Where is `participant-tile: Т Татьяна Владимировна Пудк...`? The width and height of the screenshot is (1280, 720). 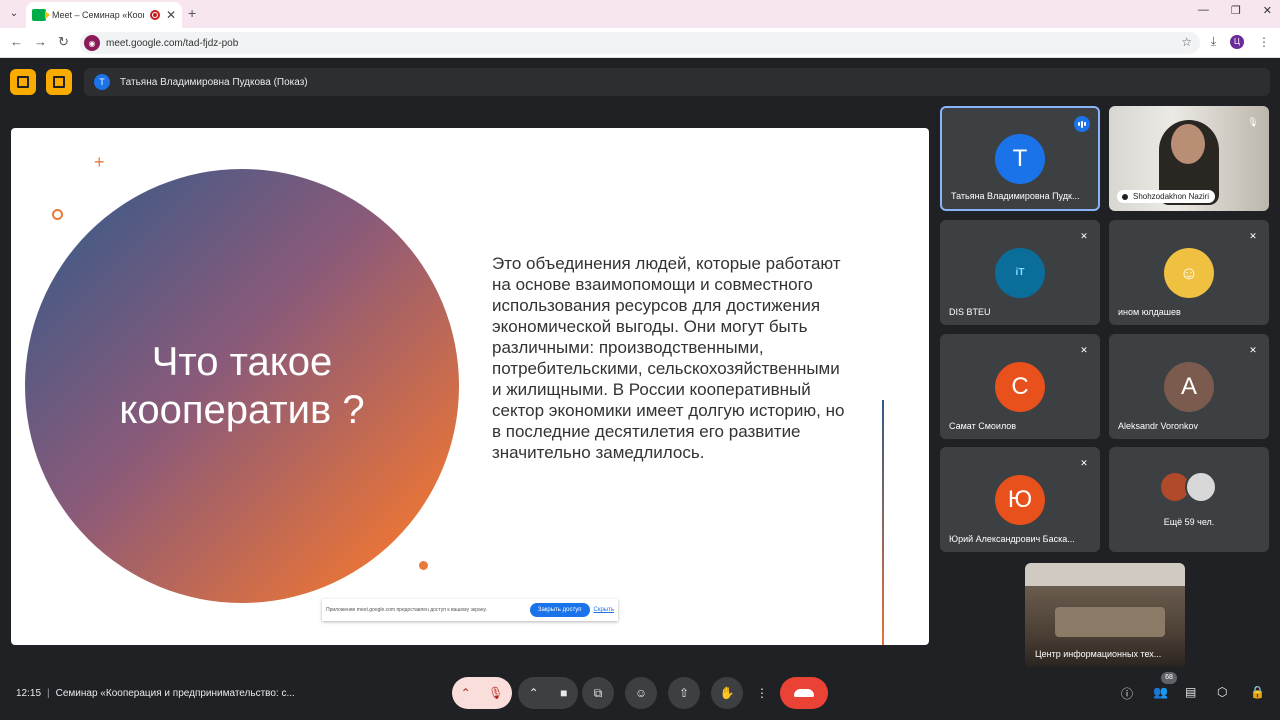 participant-tile: Т Татьяна Владимировна Пудк... is located at coordinates (1020, 158).